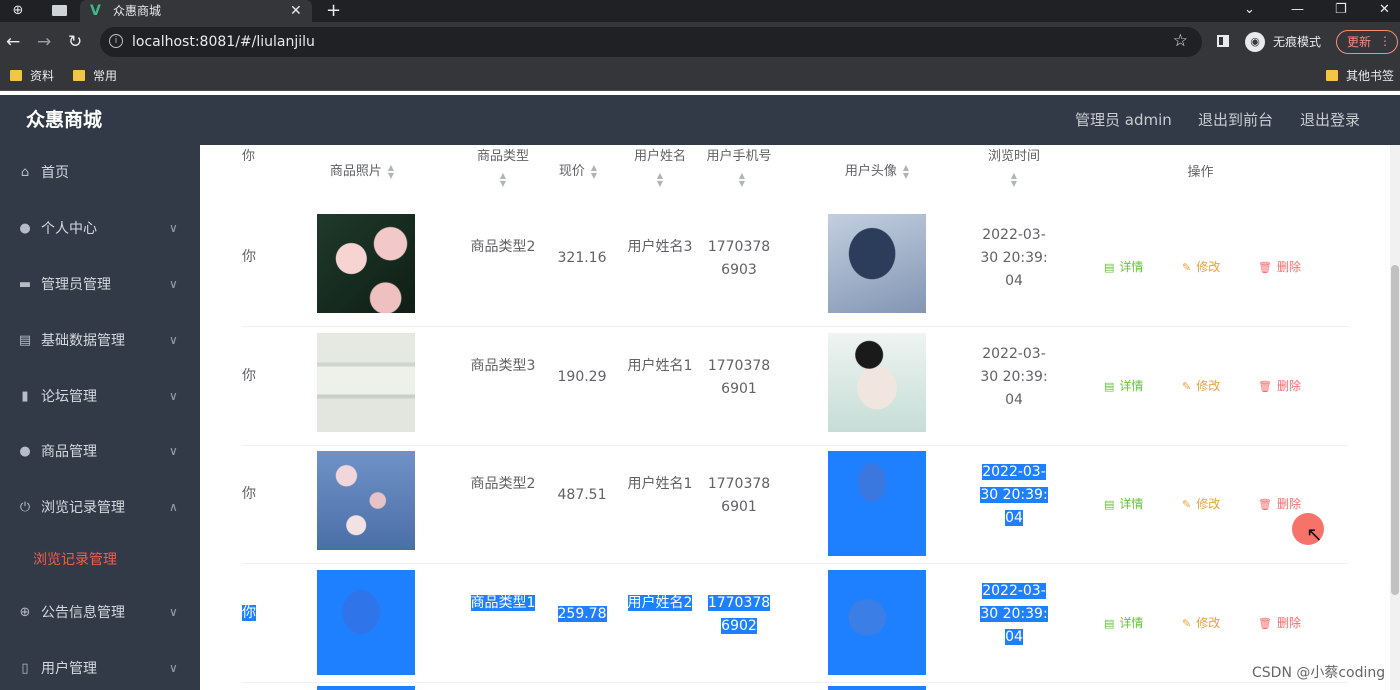 The height and width of the screenshot is (690, 1400). Describe the element at coordinates (79, 75) in the screenshot. I see `folder-icon` at that location.